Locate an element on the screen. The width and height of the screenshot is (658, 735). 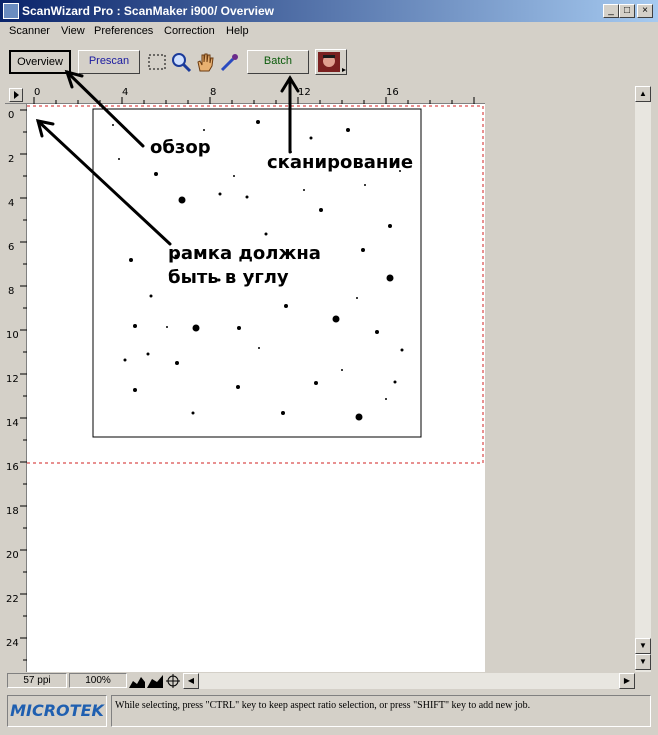
toolbar: Overview Prescan Batch is located at coordinates (329, 64).